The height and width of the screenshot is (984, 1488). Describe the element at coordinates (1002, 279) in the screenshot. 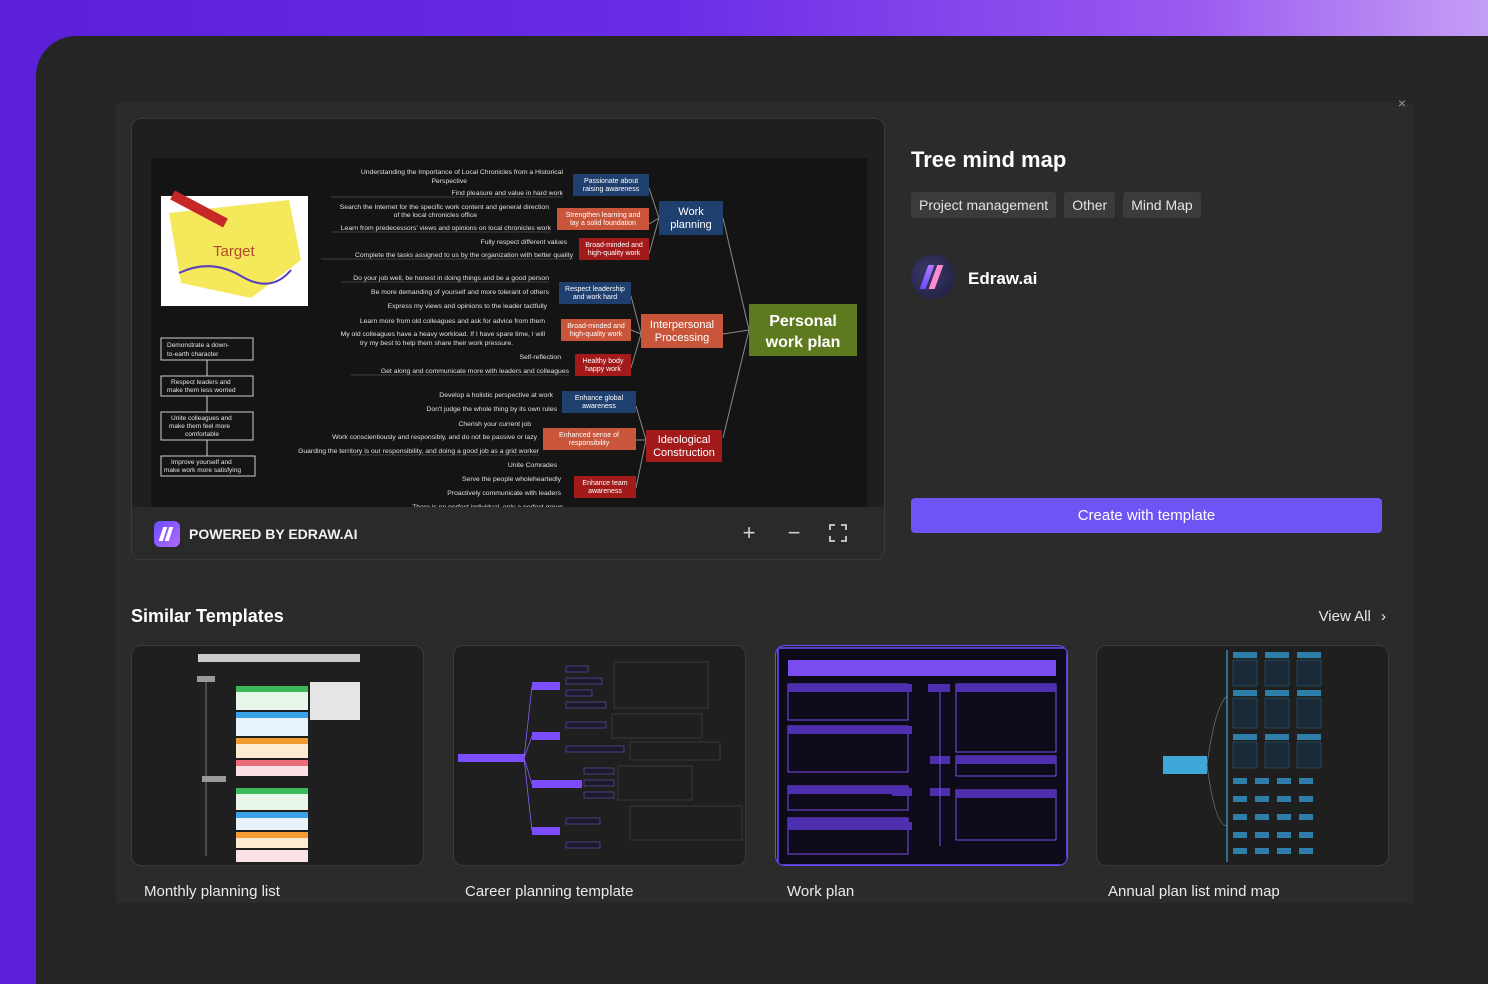

I see `author-name: Edraw.ai` at that location.